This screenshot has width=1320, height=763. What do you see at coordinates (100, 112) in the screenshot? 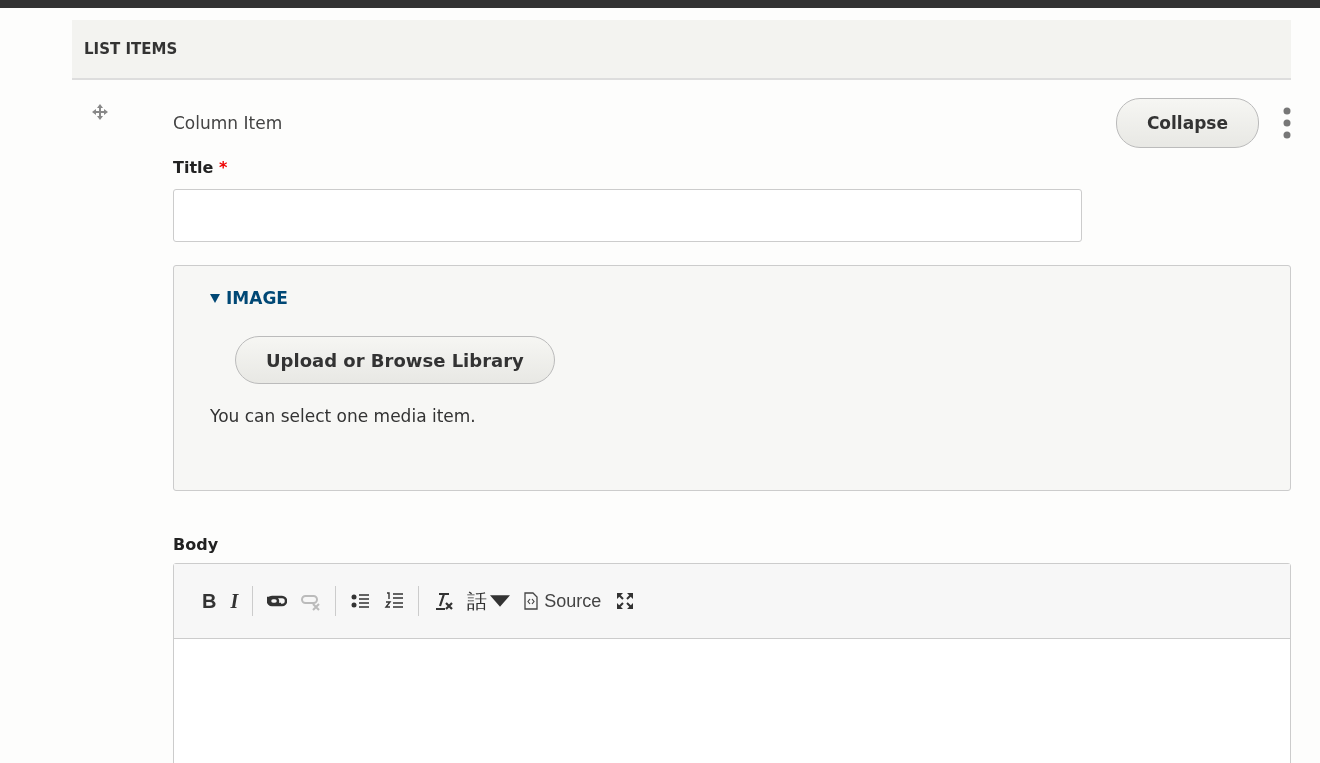
I see `drag-handle-icon` at bounding box center [100, 112].